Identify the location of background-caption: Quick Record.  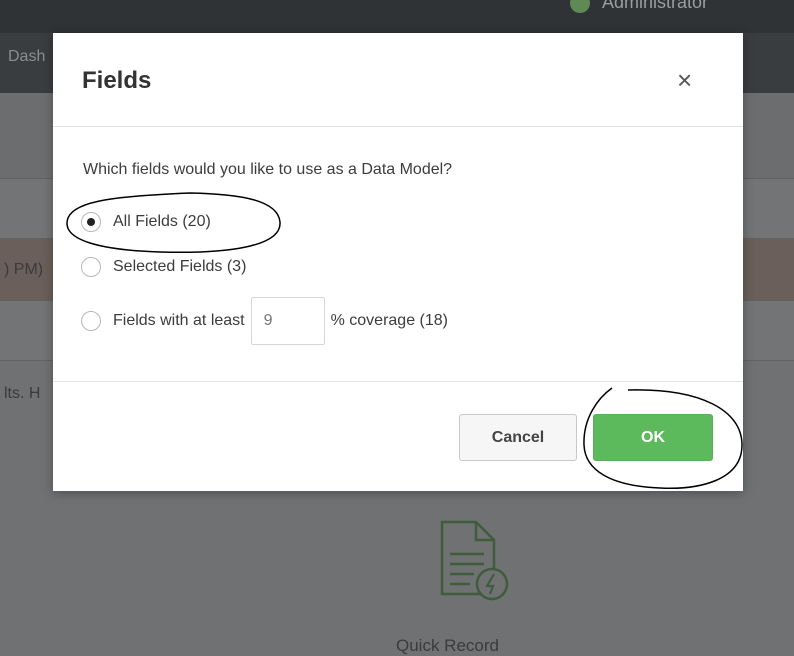
(447, 645).